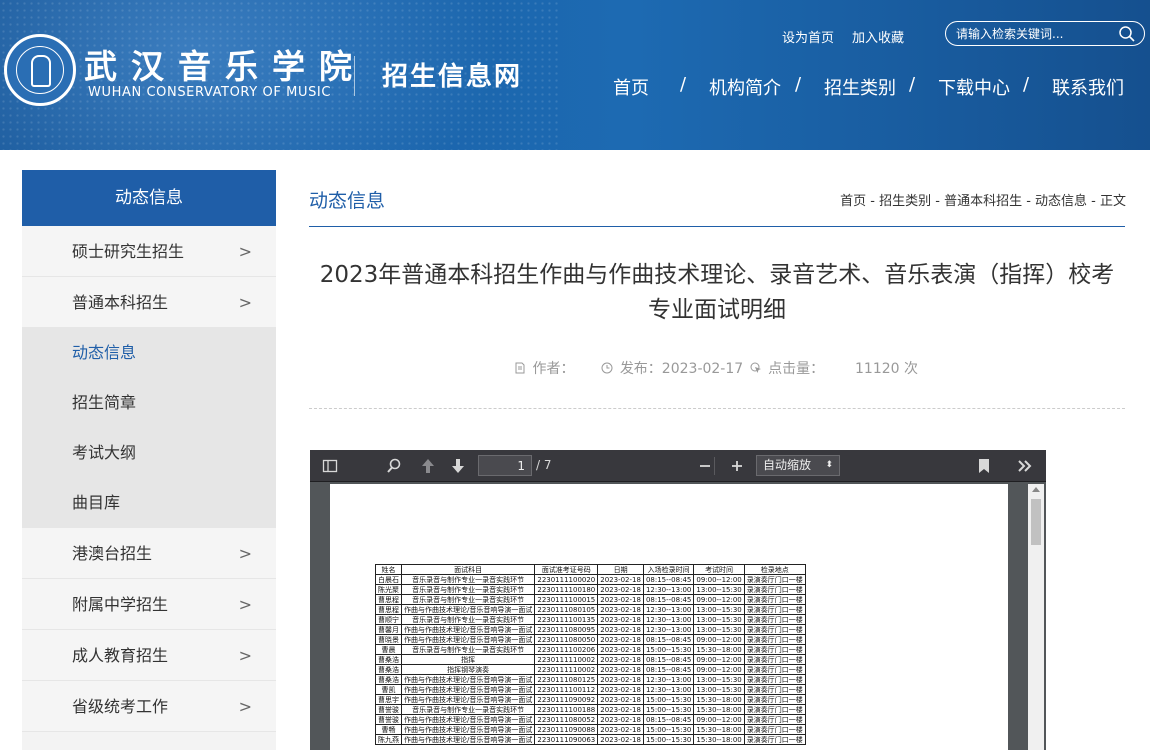 This screenshot has height=750, width=1150. Describe the element at coordinates (149, 453) in the screenshot. I see `sidebar-subitem-syllabus: 考试大纲` at that location.